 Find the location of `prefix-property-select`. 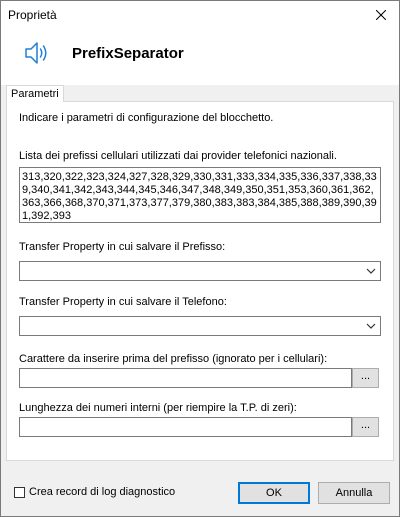

prefix-property-select is located at coordinates (200, 271).